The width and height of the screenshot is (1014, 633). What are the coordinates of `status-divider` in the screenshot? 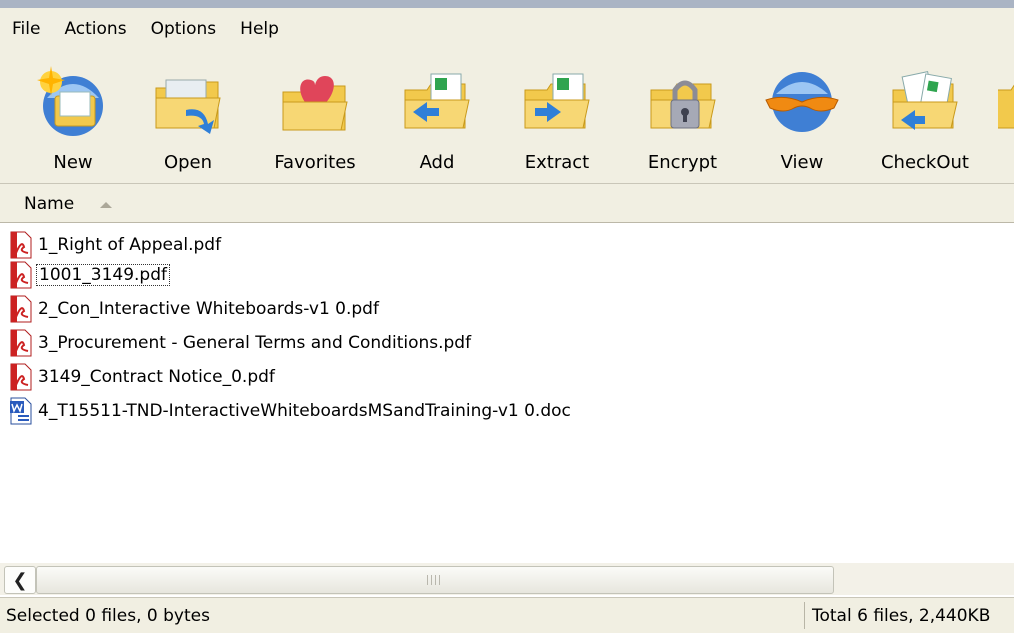 It's located at (804, 615).